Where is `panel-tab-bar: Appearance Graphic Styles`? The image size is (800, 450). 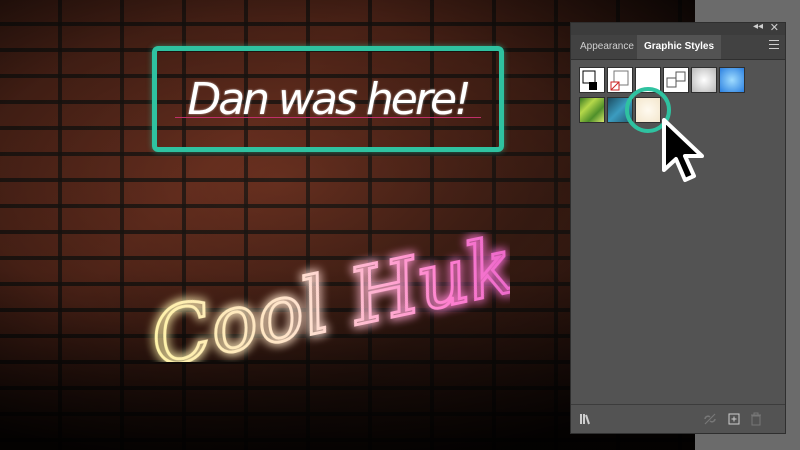 panel-tab-bar: Appearance Graphic Styles is located at coordinates (678, 47).